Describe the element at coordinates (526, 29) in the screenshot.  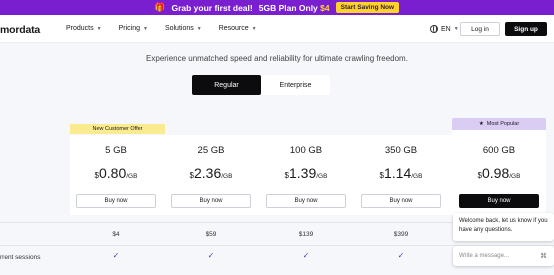
I see `signup-button: Sign up` at that location.